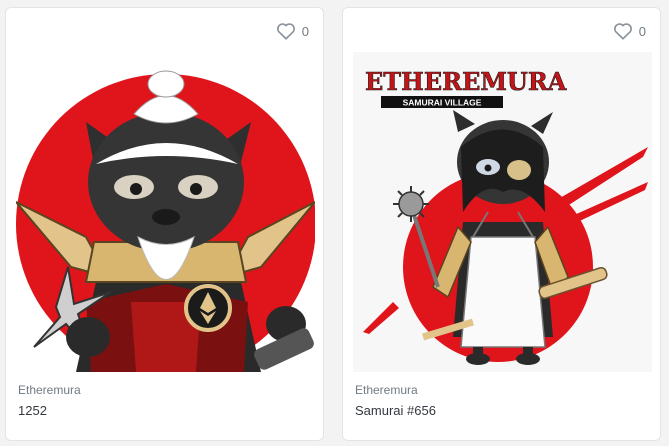 The width and height of the screenshot is (669, 446). I want to click on logo-title: ETHEREMURA, so click(466, 81).